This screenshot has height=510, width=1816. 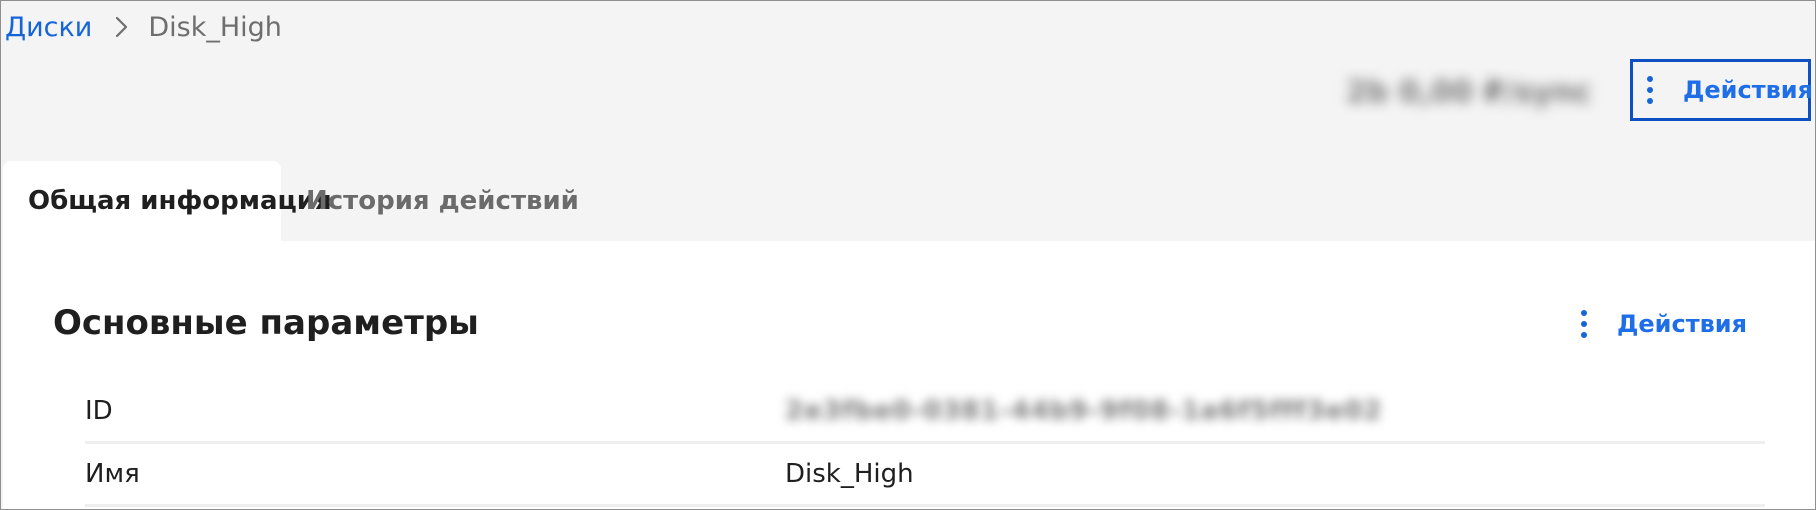 What do you see at coordinates (122, 27) in the screenshot?
I see `chevron-right-icon` at bounding box center [122, 27].